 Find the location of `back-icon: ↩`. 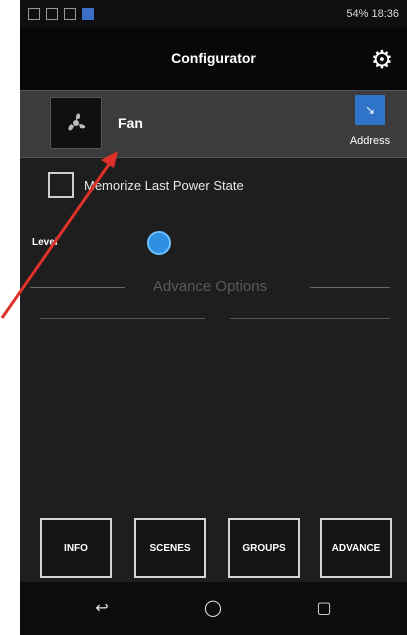

back-icon: ↩ is located at coordinates (102, 609).